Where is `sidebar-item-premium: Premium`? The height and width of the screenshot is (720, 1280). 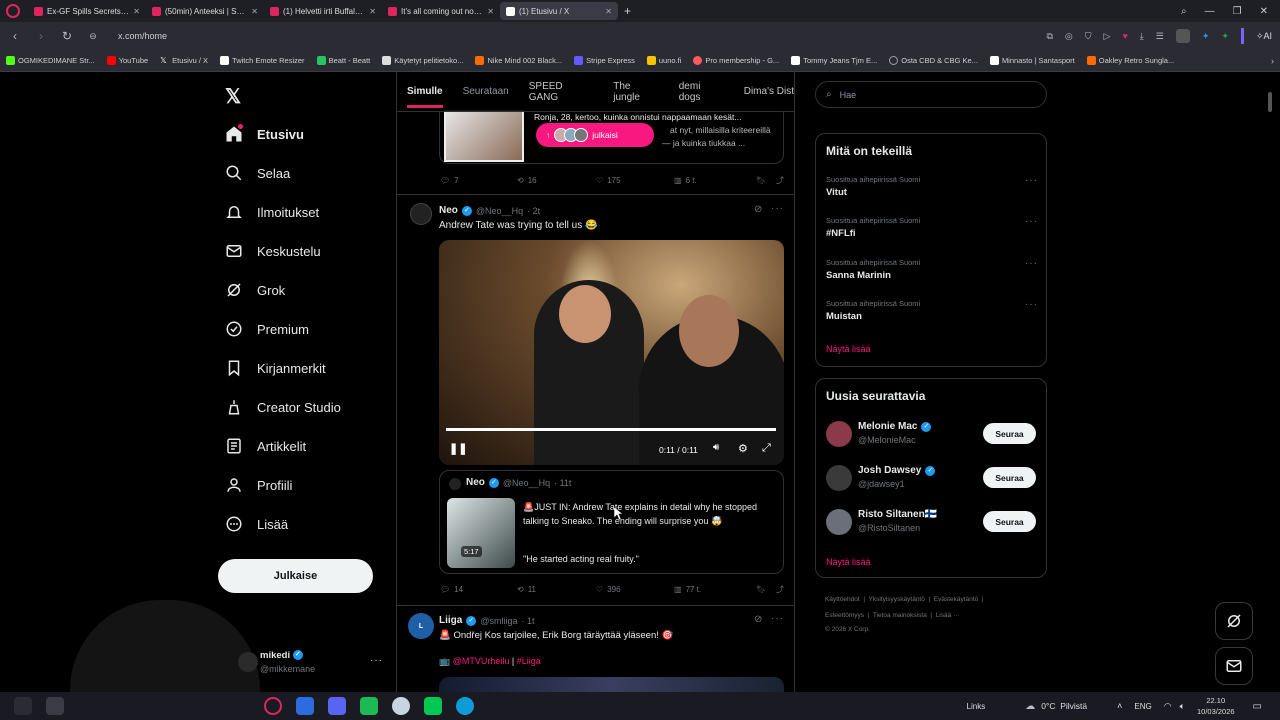
sidebar-item-premium: Premium is located at coordinates (267, 329).